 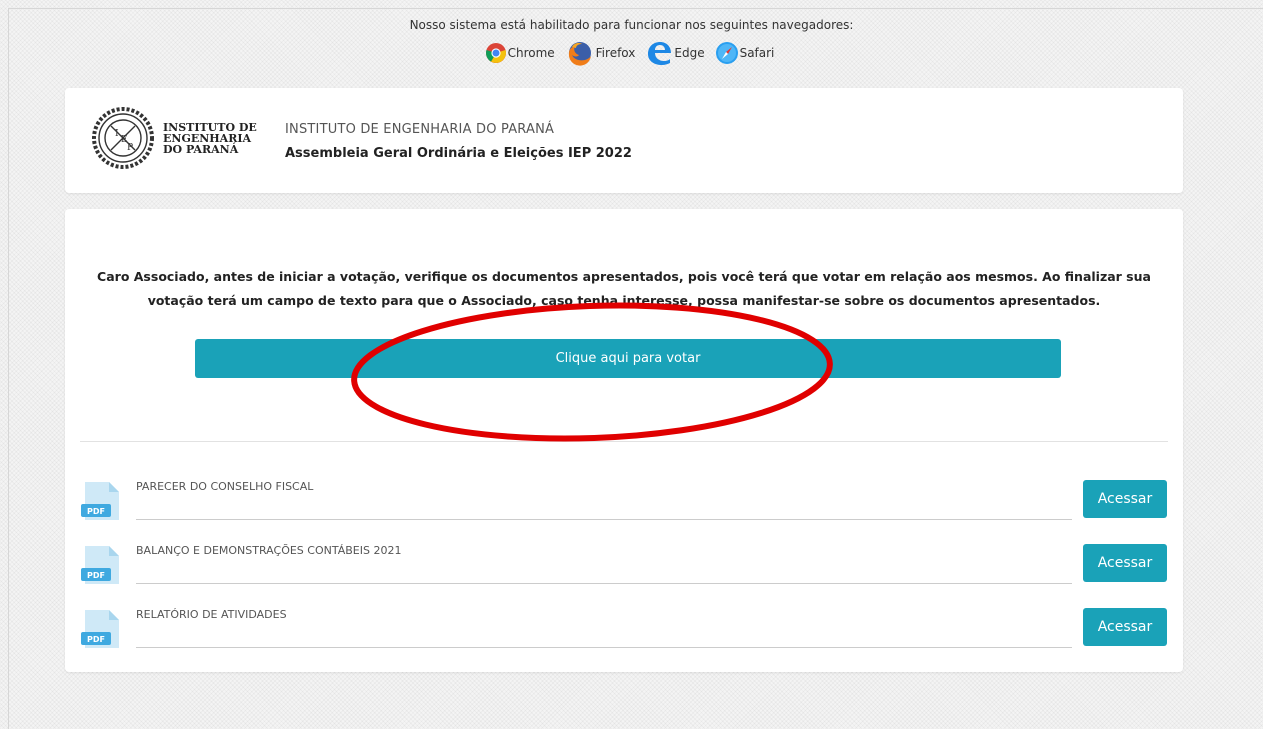 What do you see at coordinates (211, 614) in the screenshot?
I see `document-title: RELATÓRIO DE ATIVIDADES` at bounding box center [211, 614].